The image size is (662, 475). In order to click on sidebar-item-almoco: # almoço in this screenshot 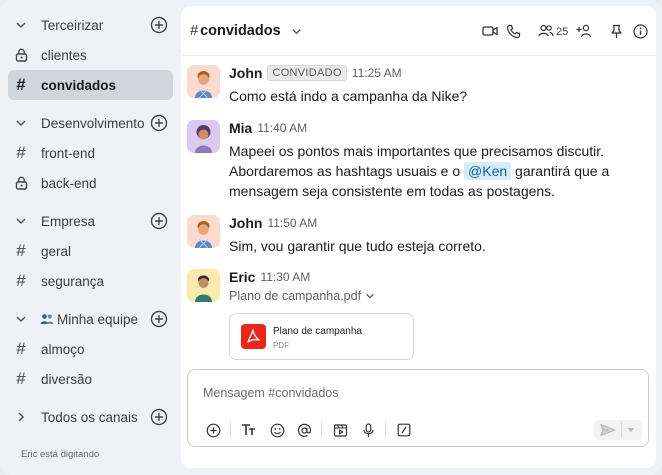, I will do `click(90, 349)`.